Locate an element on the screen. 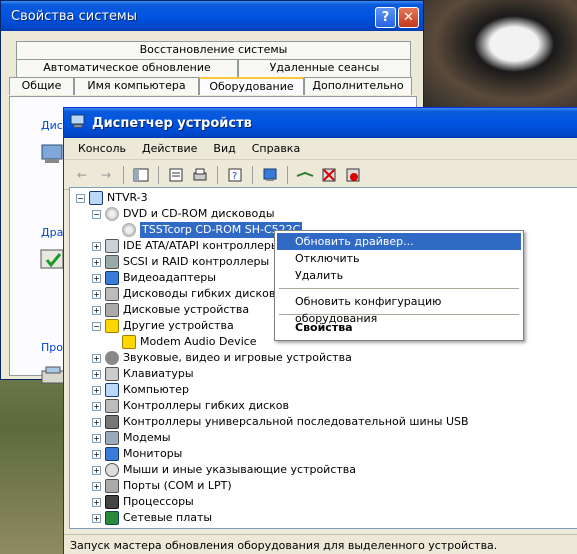 The width and height of the screenshot is (577, 554). tree-item-category: + Клавиатуры is located at coordinates (143, 374).